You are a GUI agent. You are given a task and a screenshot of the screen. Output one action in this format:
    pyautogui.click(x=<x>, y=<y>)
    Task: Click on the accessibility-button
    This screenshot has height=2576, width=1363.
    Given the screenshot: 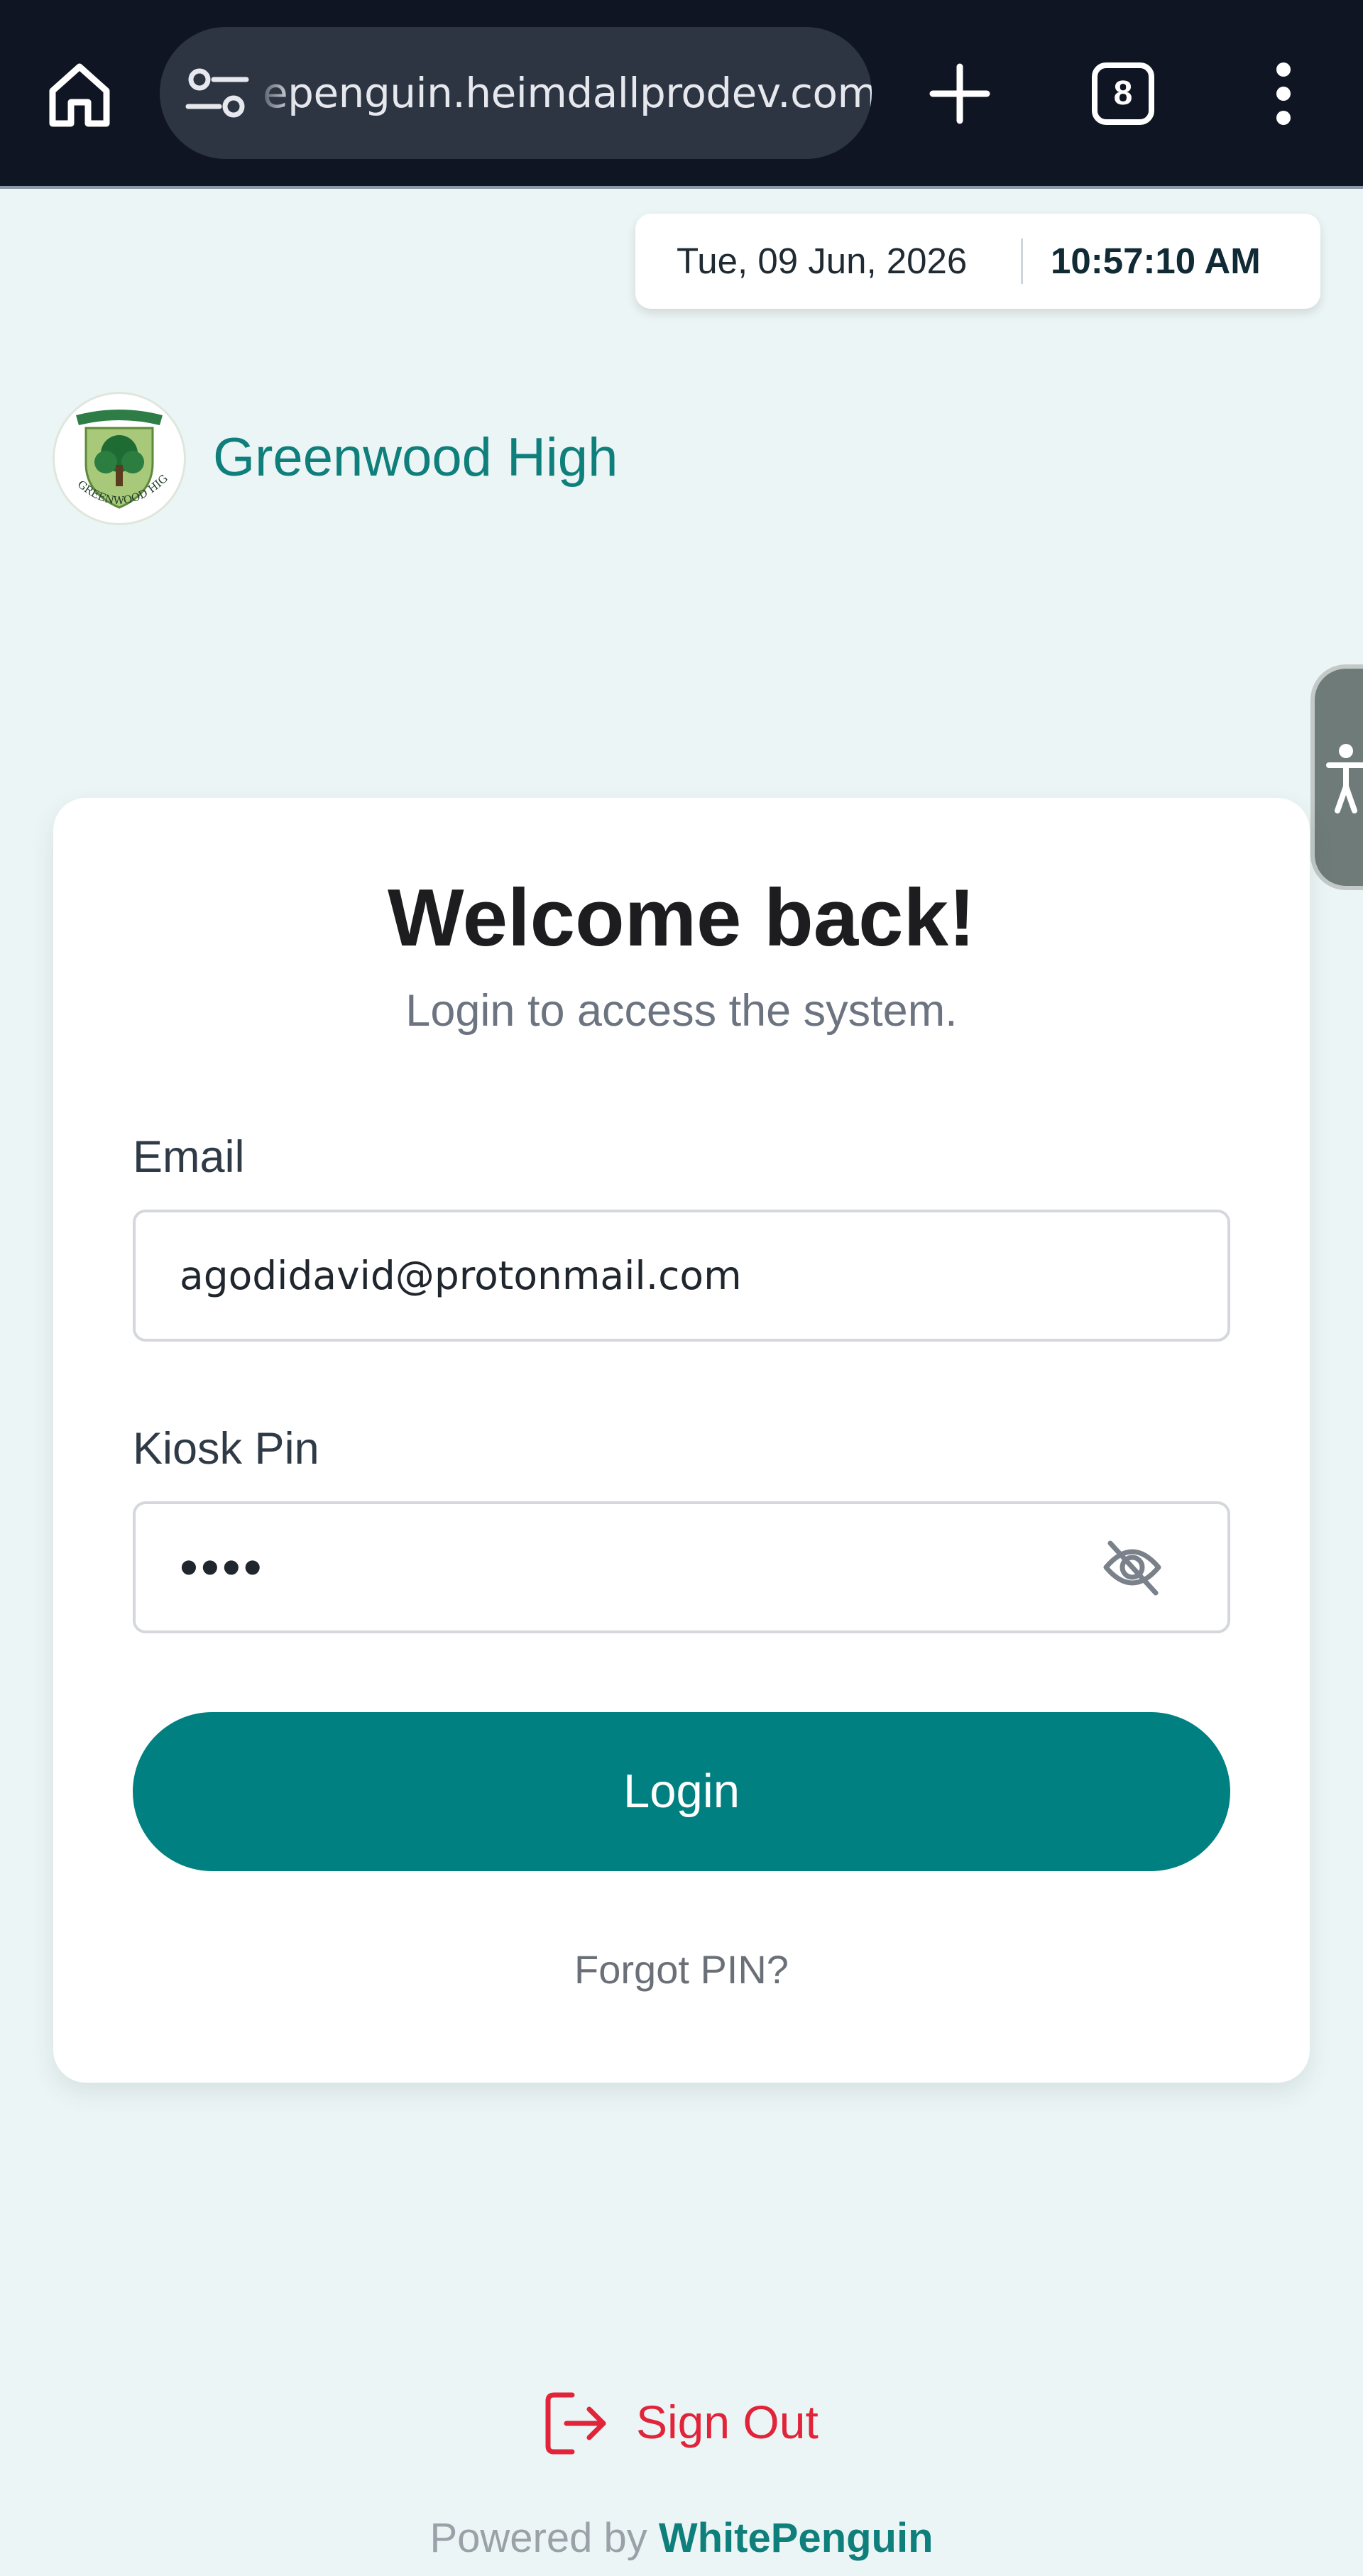 What is the action you would take?
    pyautogui.click(x=1336, y=777)
    